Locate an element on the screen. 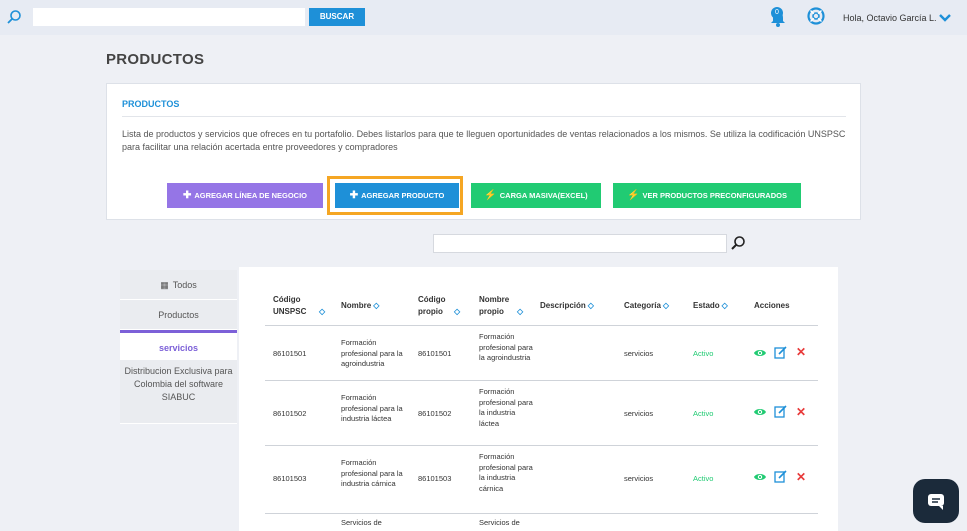 The image size is (967, 531). header-label: Categoría is located at coordinates (642, 305).